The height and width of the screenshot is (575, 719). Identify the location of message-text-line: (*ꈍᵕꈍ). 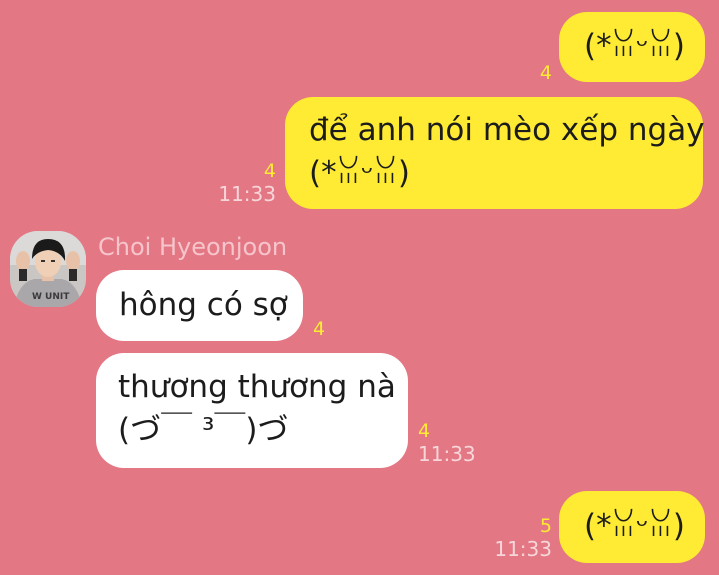
(359, 173).